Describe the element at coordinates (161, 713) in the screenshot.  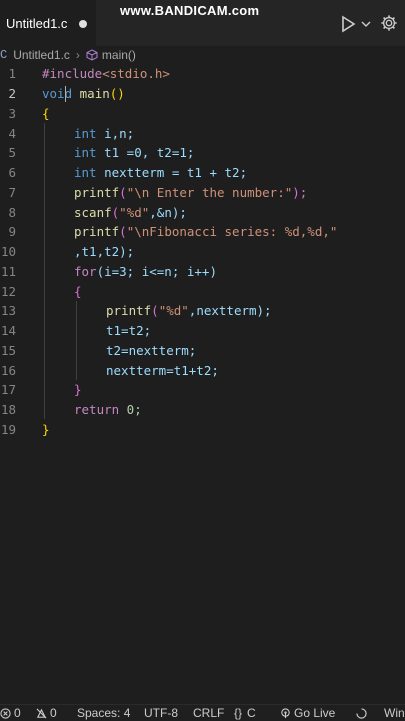
I see `encoding-indicator: UTF-8` at that location.